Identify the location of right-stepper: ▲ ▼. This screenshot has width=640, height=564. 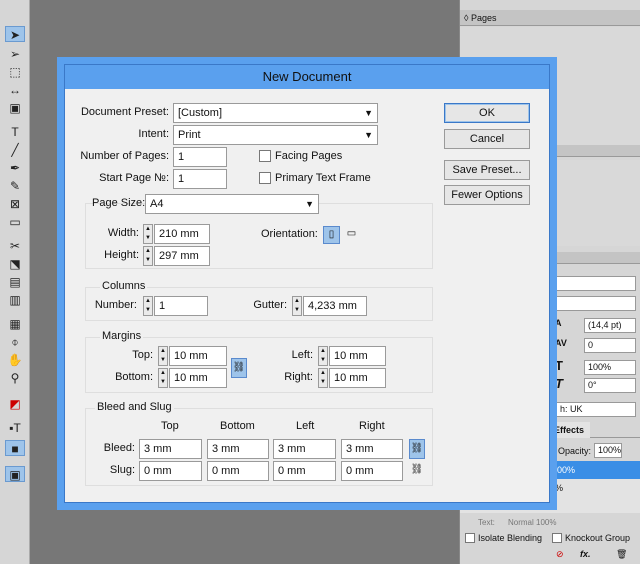
(323, 378).